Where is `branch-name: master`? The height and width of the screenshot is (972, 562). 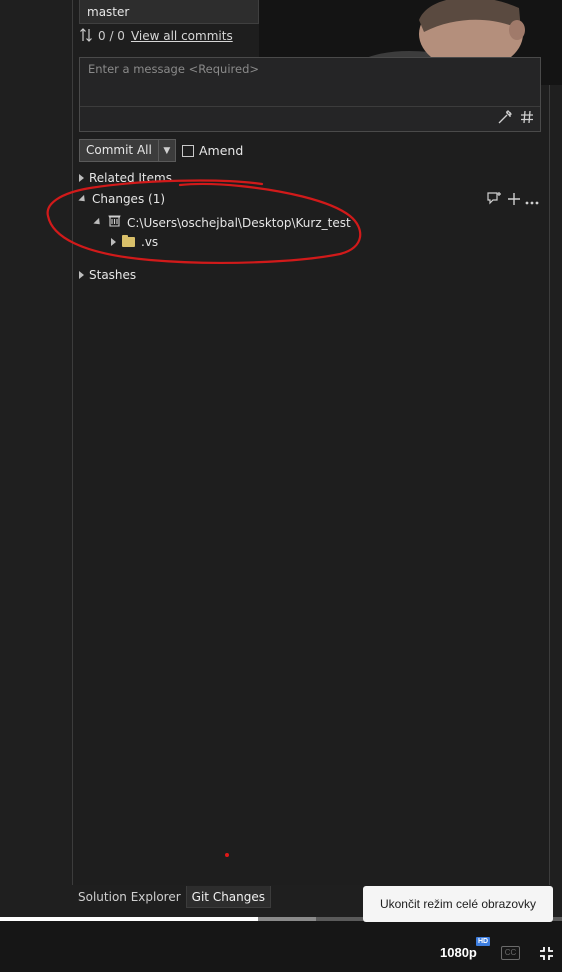
branch-name: master is located at coordinates (108, 12).